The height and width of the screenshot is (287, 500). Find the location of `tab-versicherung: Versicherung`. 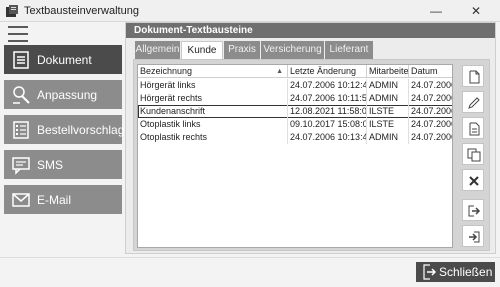

tab-versicherung: Versicherung is located at coordinates (292, 50).